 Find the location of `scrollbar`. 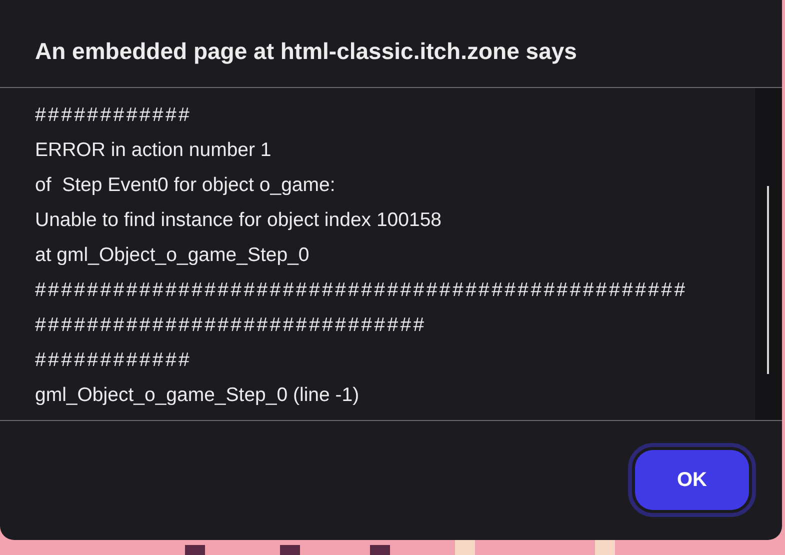

scrollbar is located at coordinates (768, 254).